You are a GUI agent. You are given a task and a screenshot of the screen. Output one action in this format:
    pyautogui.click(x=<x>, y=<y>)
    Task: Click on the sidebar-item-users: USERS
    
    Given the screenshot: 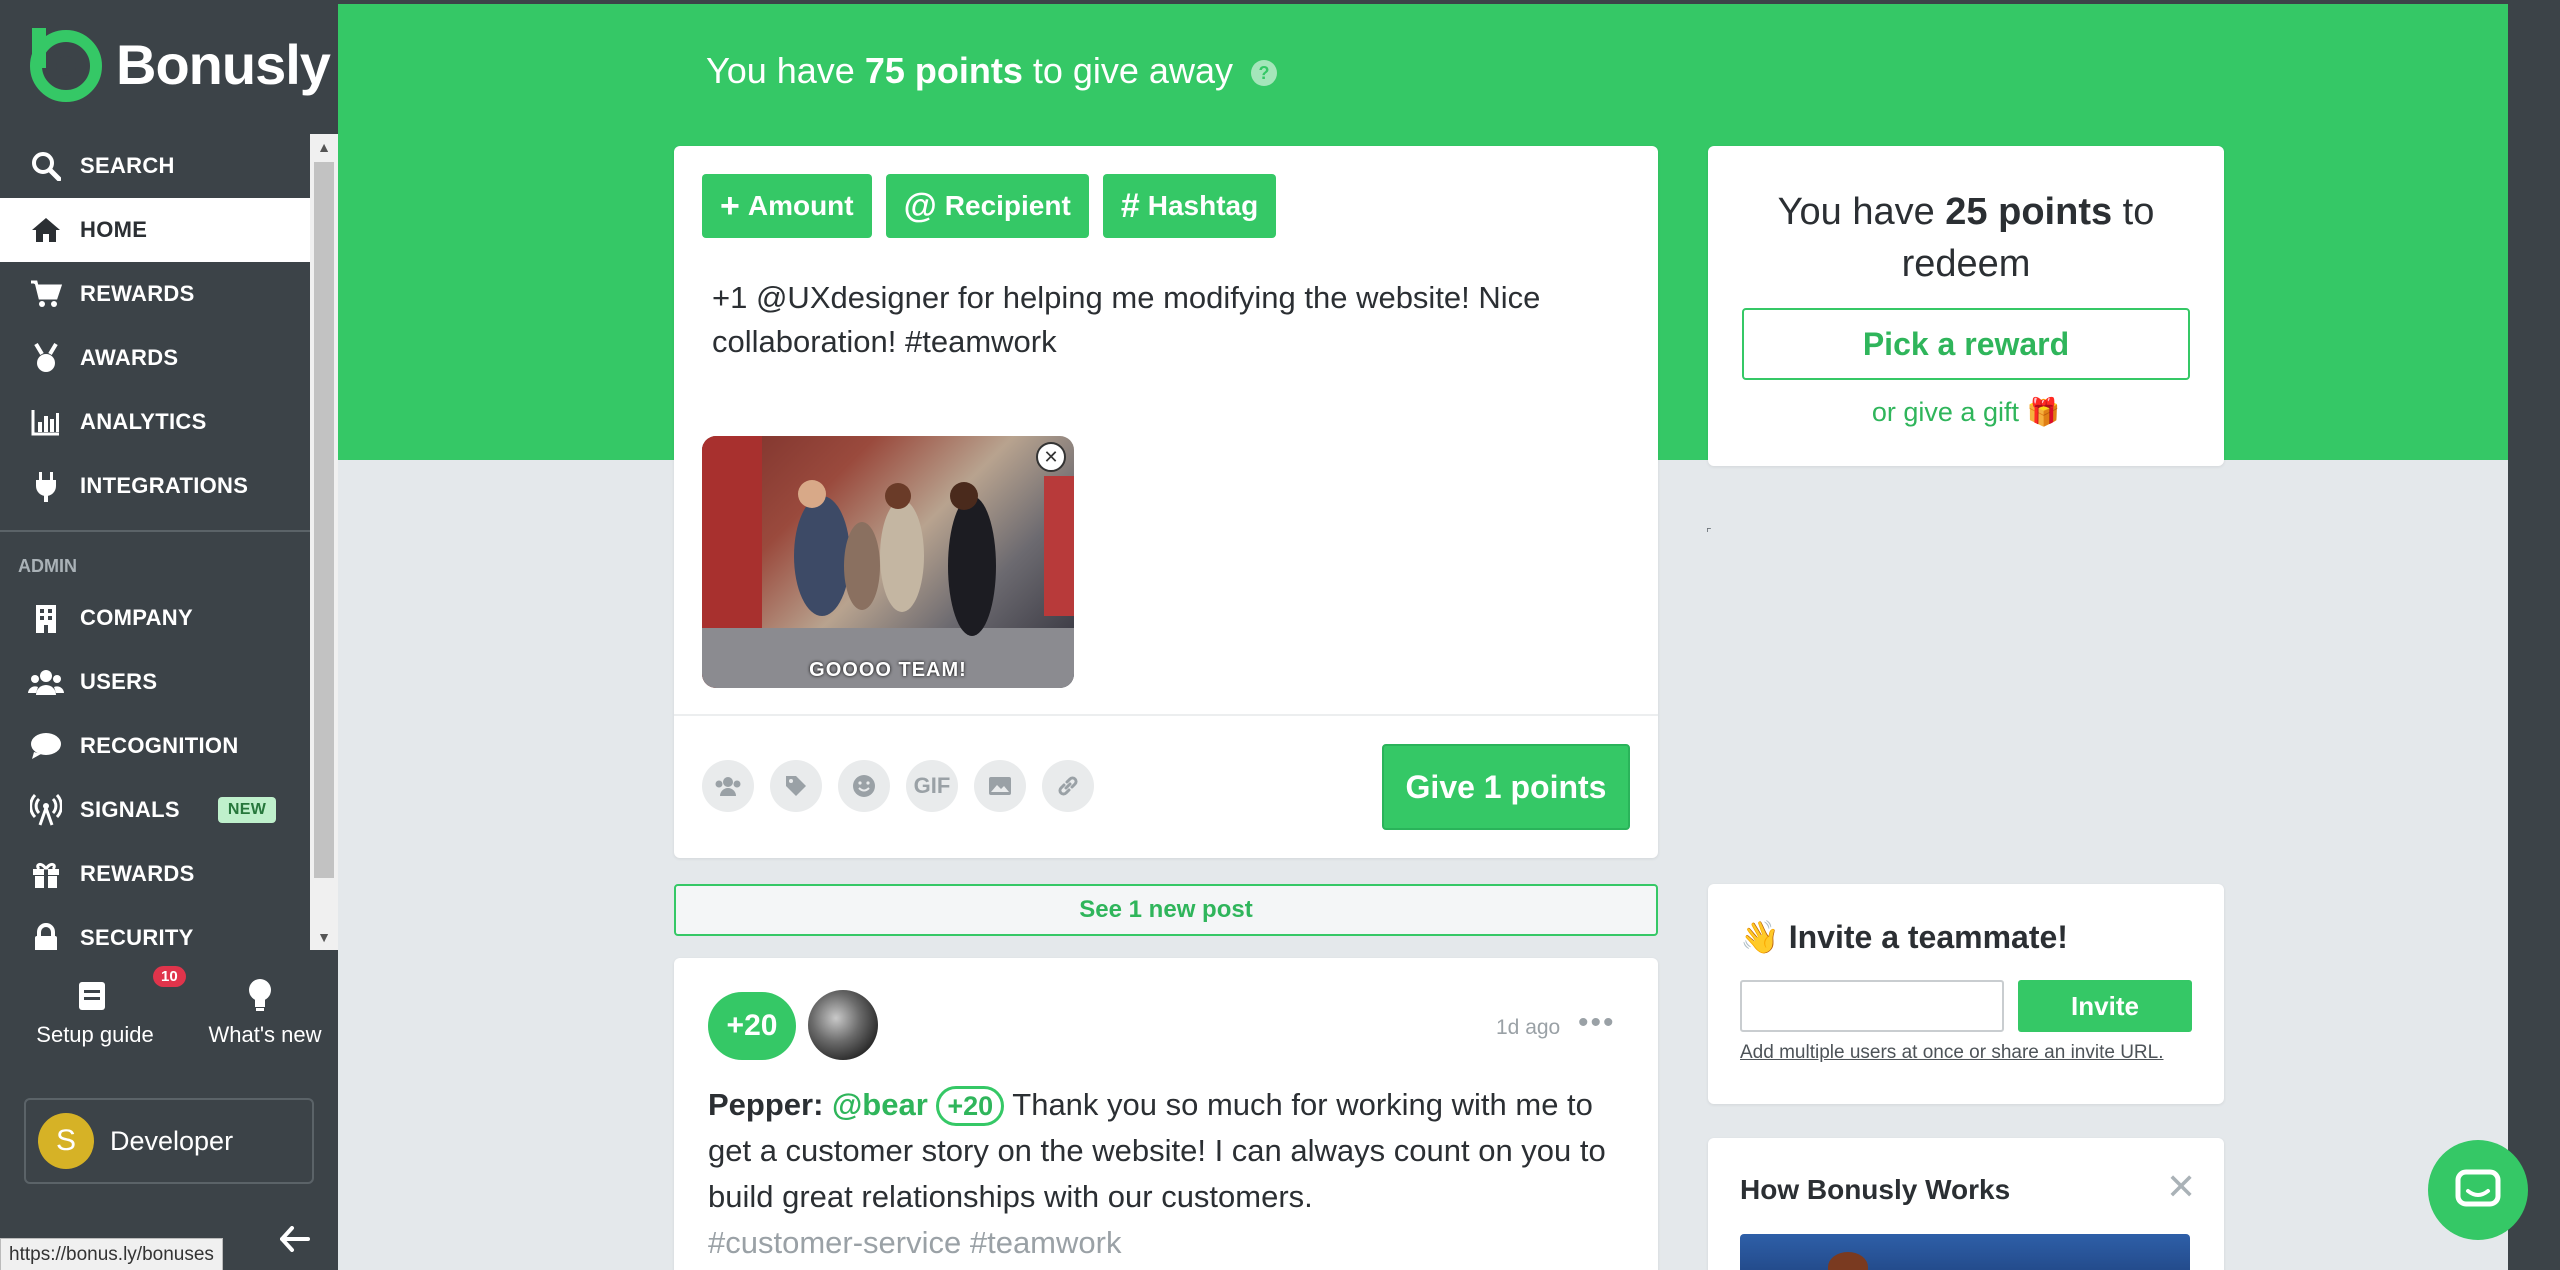 What is the action you would take?
    pyautogui.click(x=155, y=682)
    